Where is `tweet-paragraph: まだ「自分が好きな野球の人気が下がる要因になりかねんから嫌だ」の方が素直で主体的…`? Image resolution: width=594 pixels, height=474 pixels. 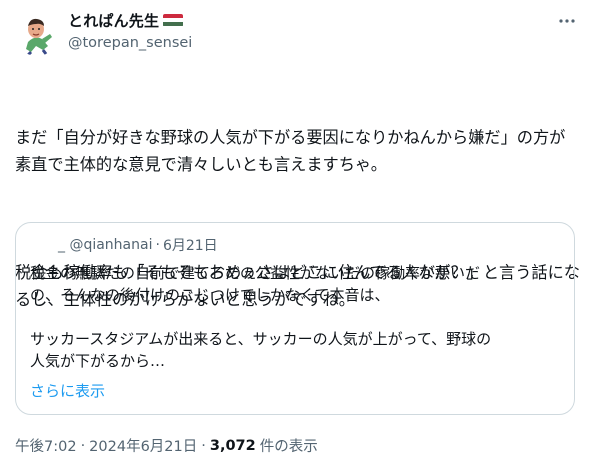 tweet-paragraph: まだ「自分が好きな野球の人気が下がる要因になりかねんから嫌だ」の方が素直で主体的… is located at coordinates (290, 151).